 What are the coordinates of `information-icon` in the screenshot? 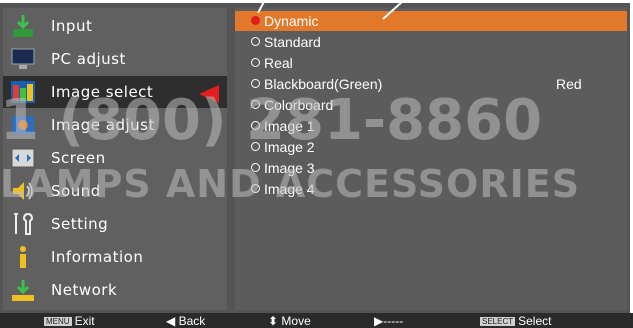 It's located at (23, 257).